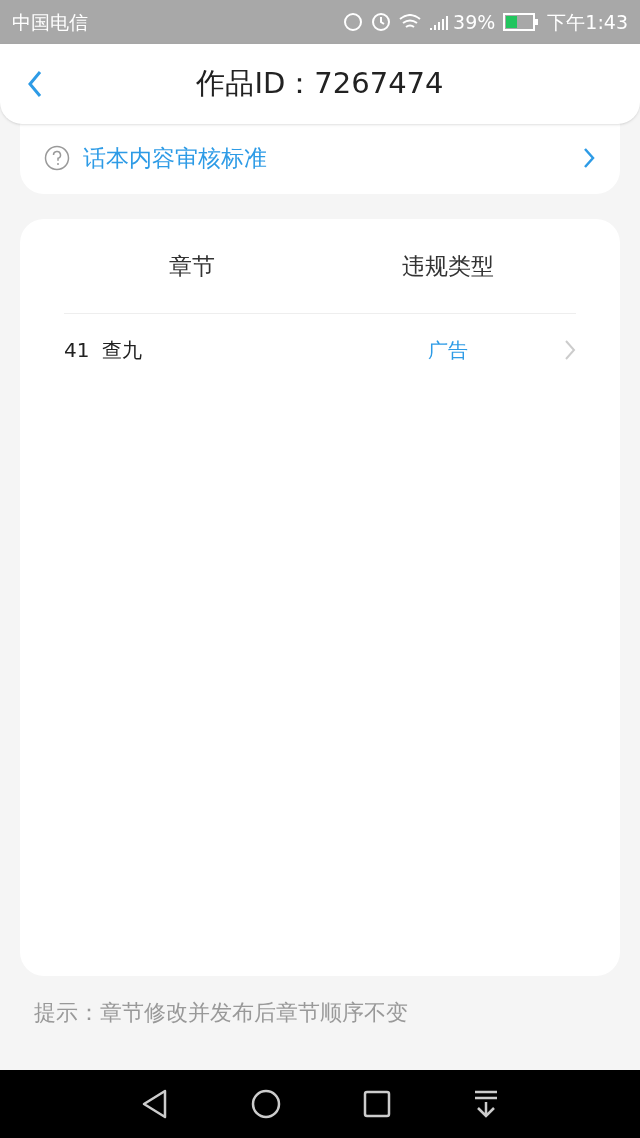 The width and height of the screenshot is (640, 1138). What do you see at coordinates (486, 1104) in the screenshot?
I see `notification-nav-icon` at bounding box center [486, 1104].